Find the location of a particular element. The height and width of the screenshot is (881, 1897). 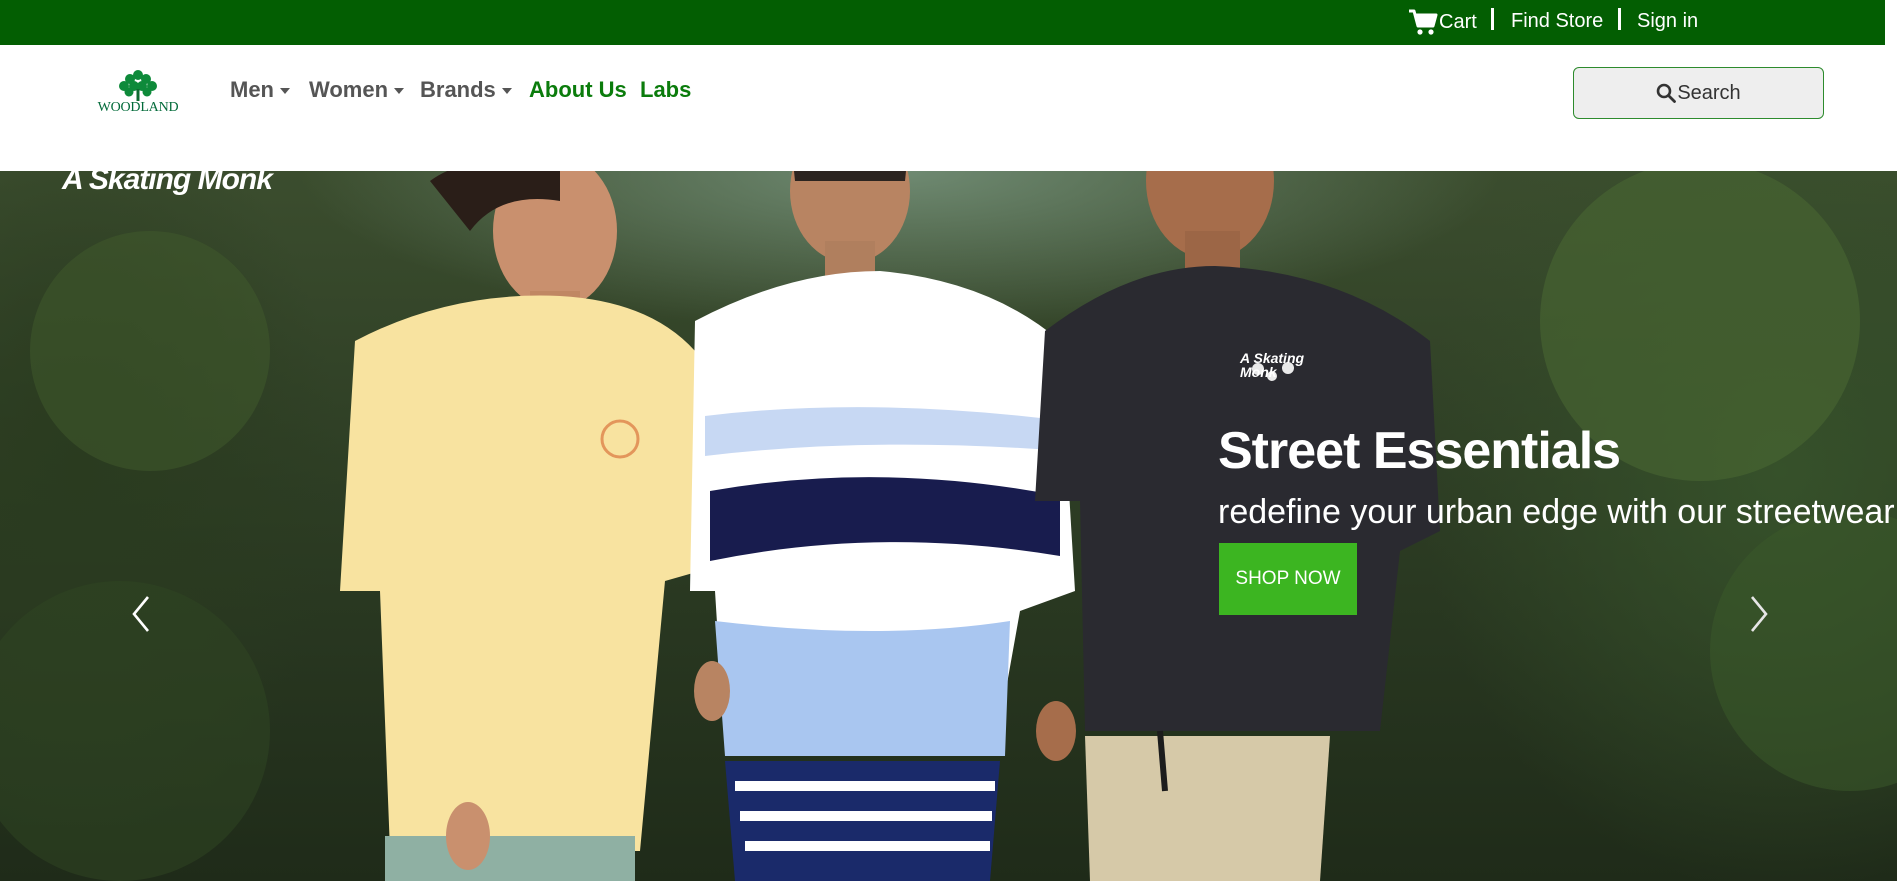

top-utility-bar: Cart Find Store Sign in is located at coordinates (942, 22).